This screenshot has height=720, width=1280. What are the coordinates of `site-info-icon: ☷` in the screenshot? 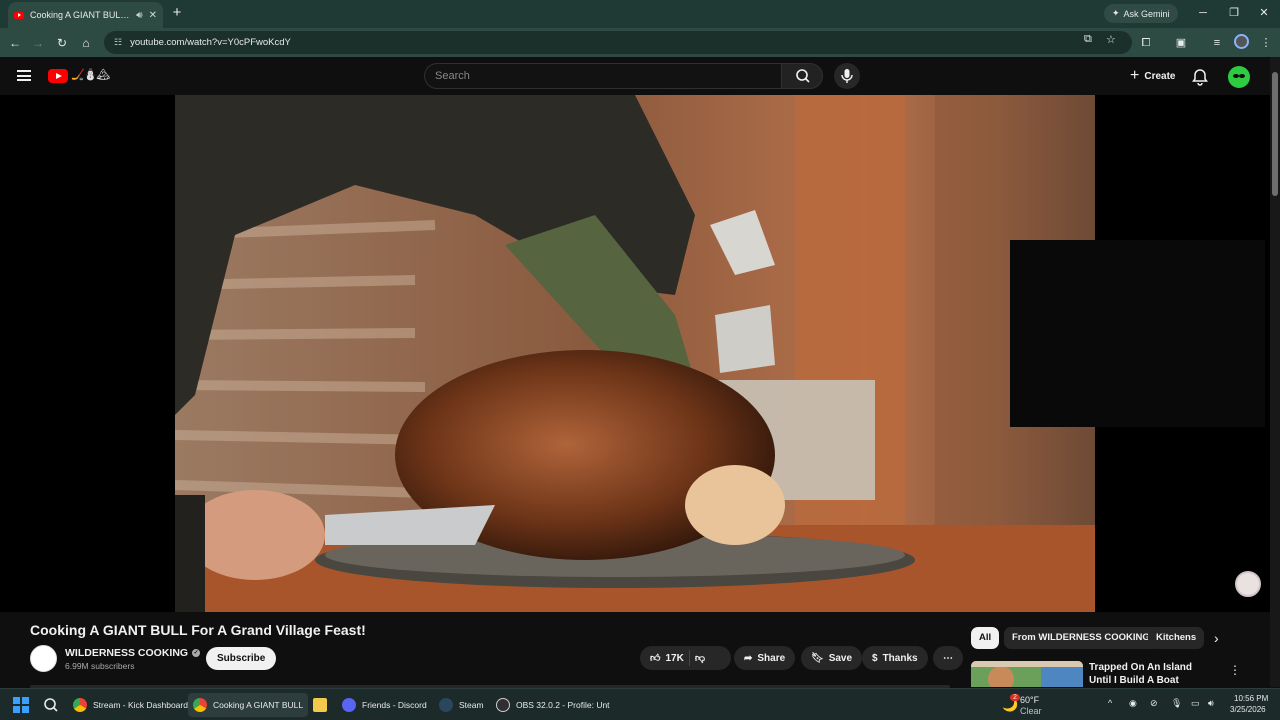 It's located at (118, 42).